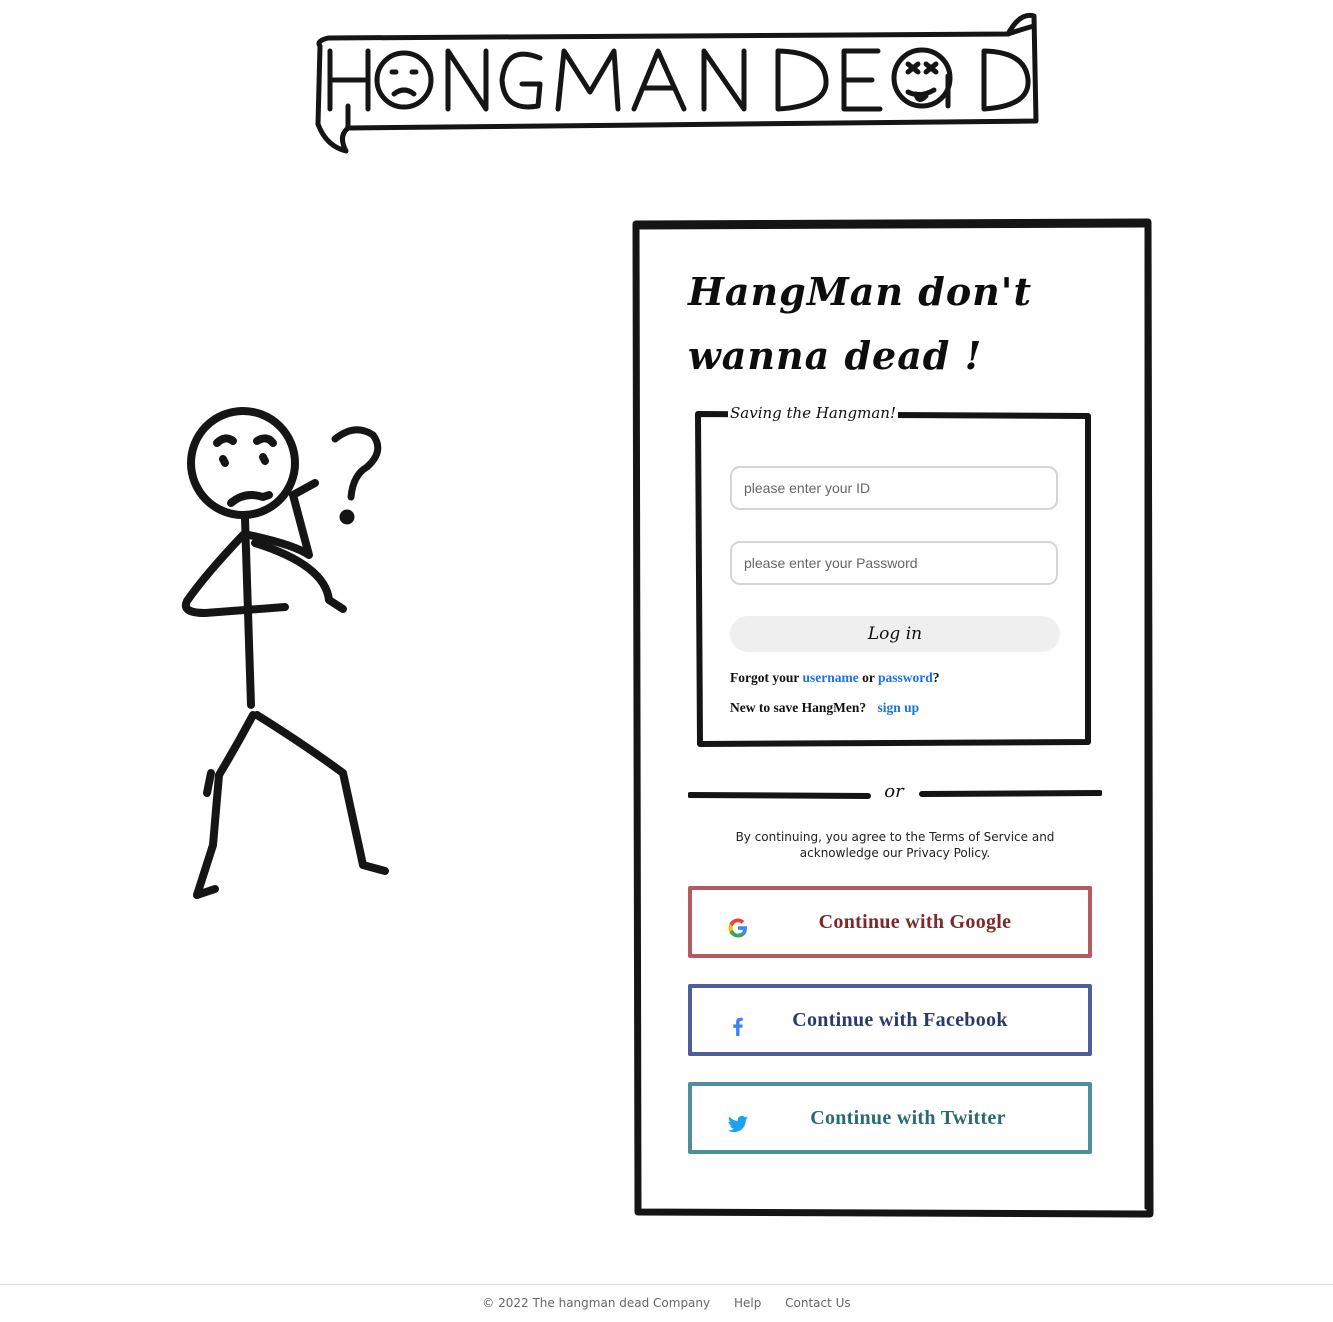 Image resolution: width=1333 pixels, height=1322 pixels. I want to click on forgot-username-link: username, so click(831, 677).